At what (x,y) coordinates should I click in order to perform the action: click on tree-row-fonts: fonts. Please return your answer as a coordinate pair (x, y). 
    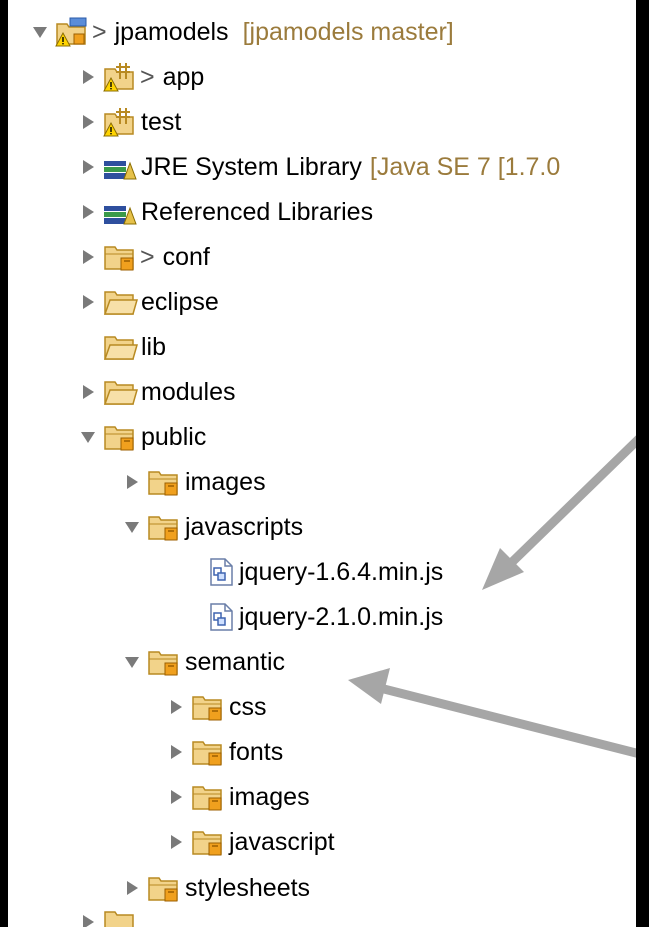
    Looking at the image, I should click on (224, 752).